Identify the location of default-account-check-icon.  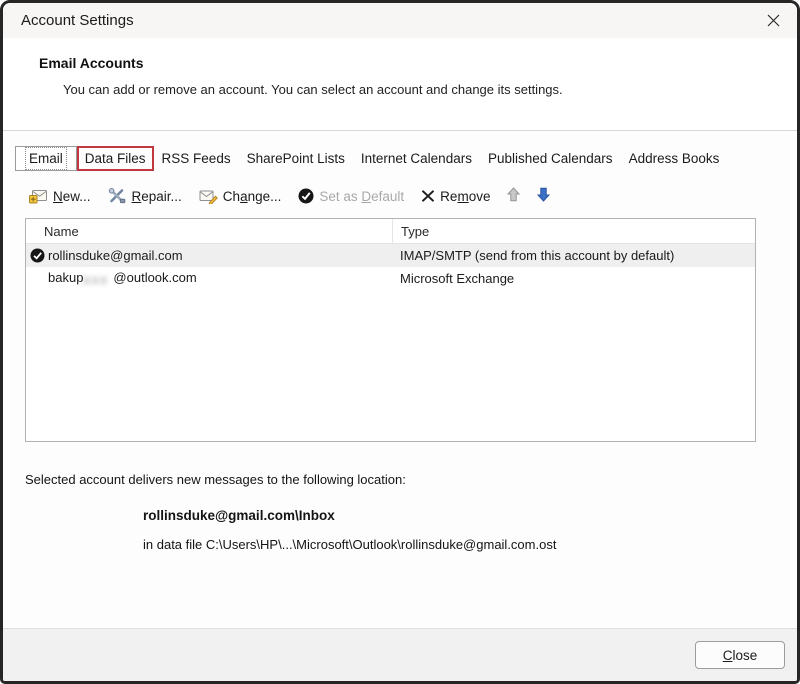
(37, 255).